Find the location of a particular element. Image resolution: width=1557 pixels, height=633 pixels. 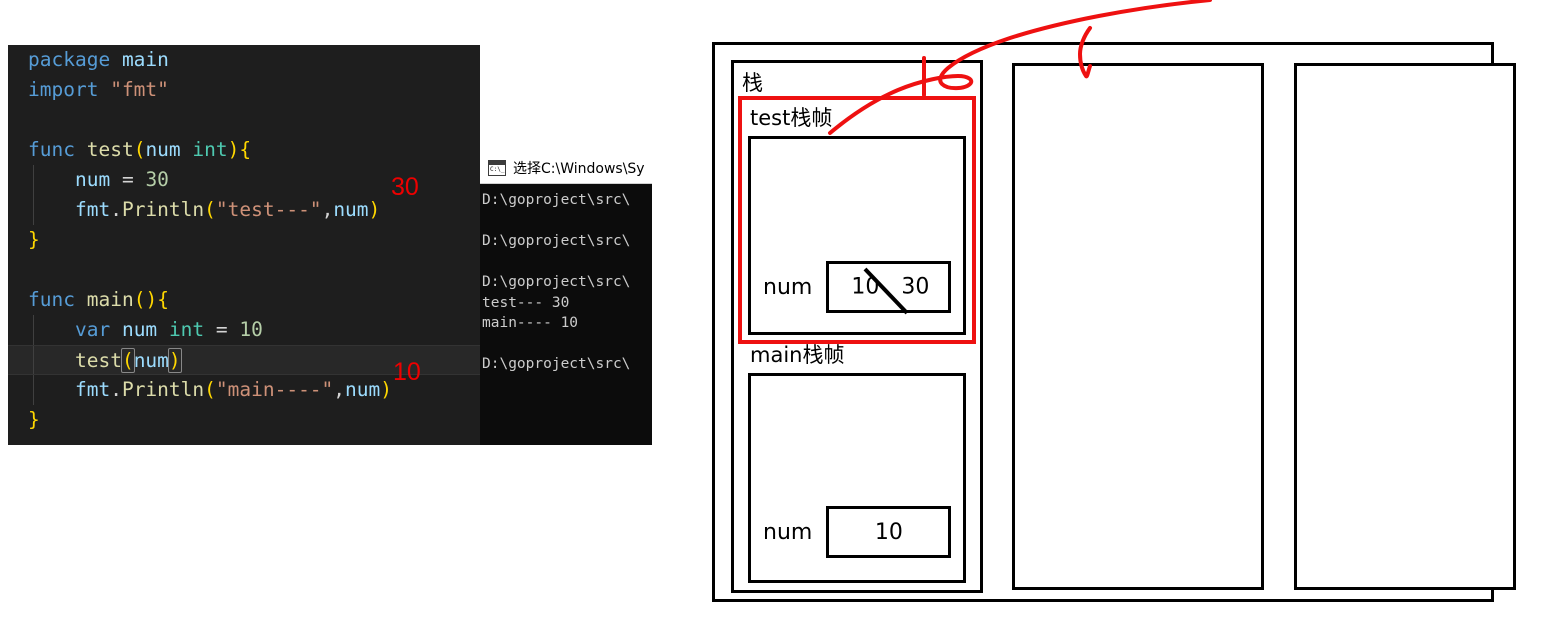

code-line-text: fmt.Println("test---",num) is located at coordinates (204, 209).